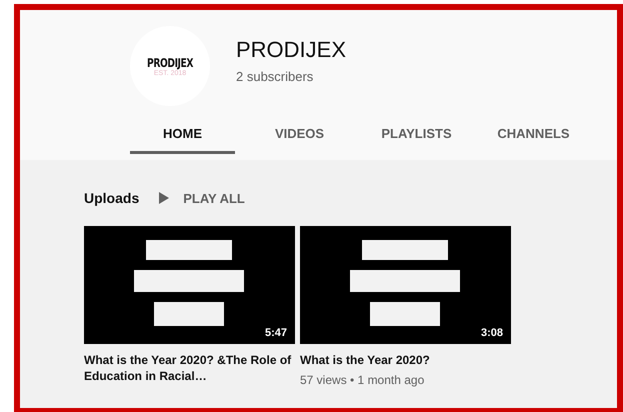 The height and width of the screenshot is (412, 623). What do you see at coordinates (291, 49) in the screenshot?
I see `channel-name: PRODIJEX` at bounding box center [291, 49].